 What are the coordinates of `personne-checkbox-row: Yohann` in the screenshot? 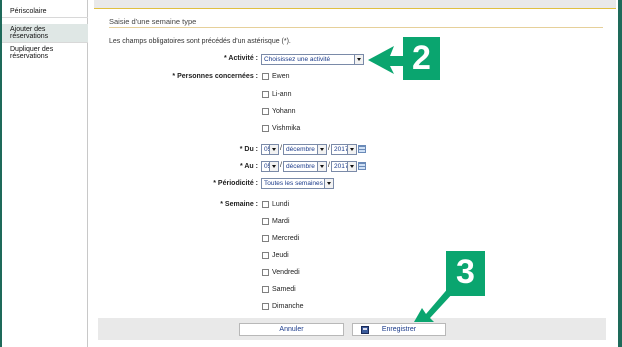 It's located at (279, 111).